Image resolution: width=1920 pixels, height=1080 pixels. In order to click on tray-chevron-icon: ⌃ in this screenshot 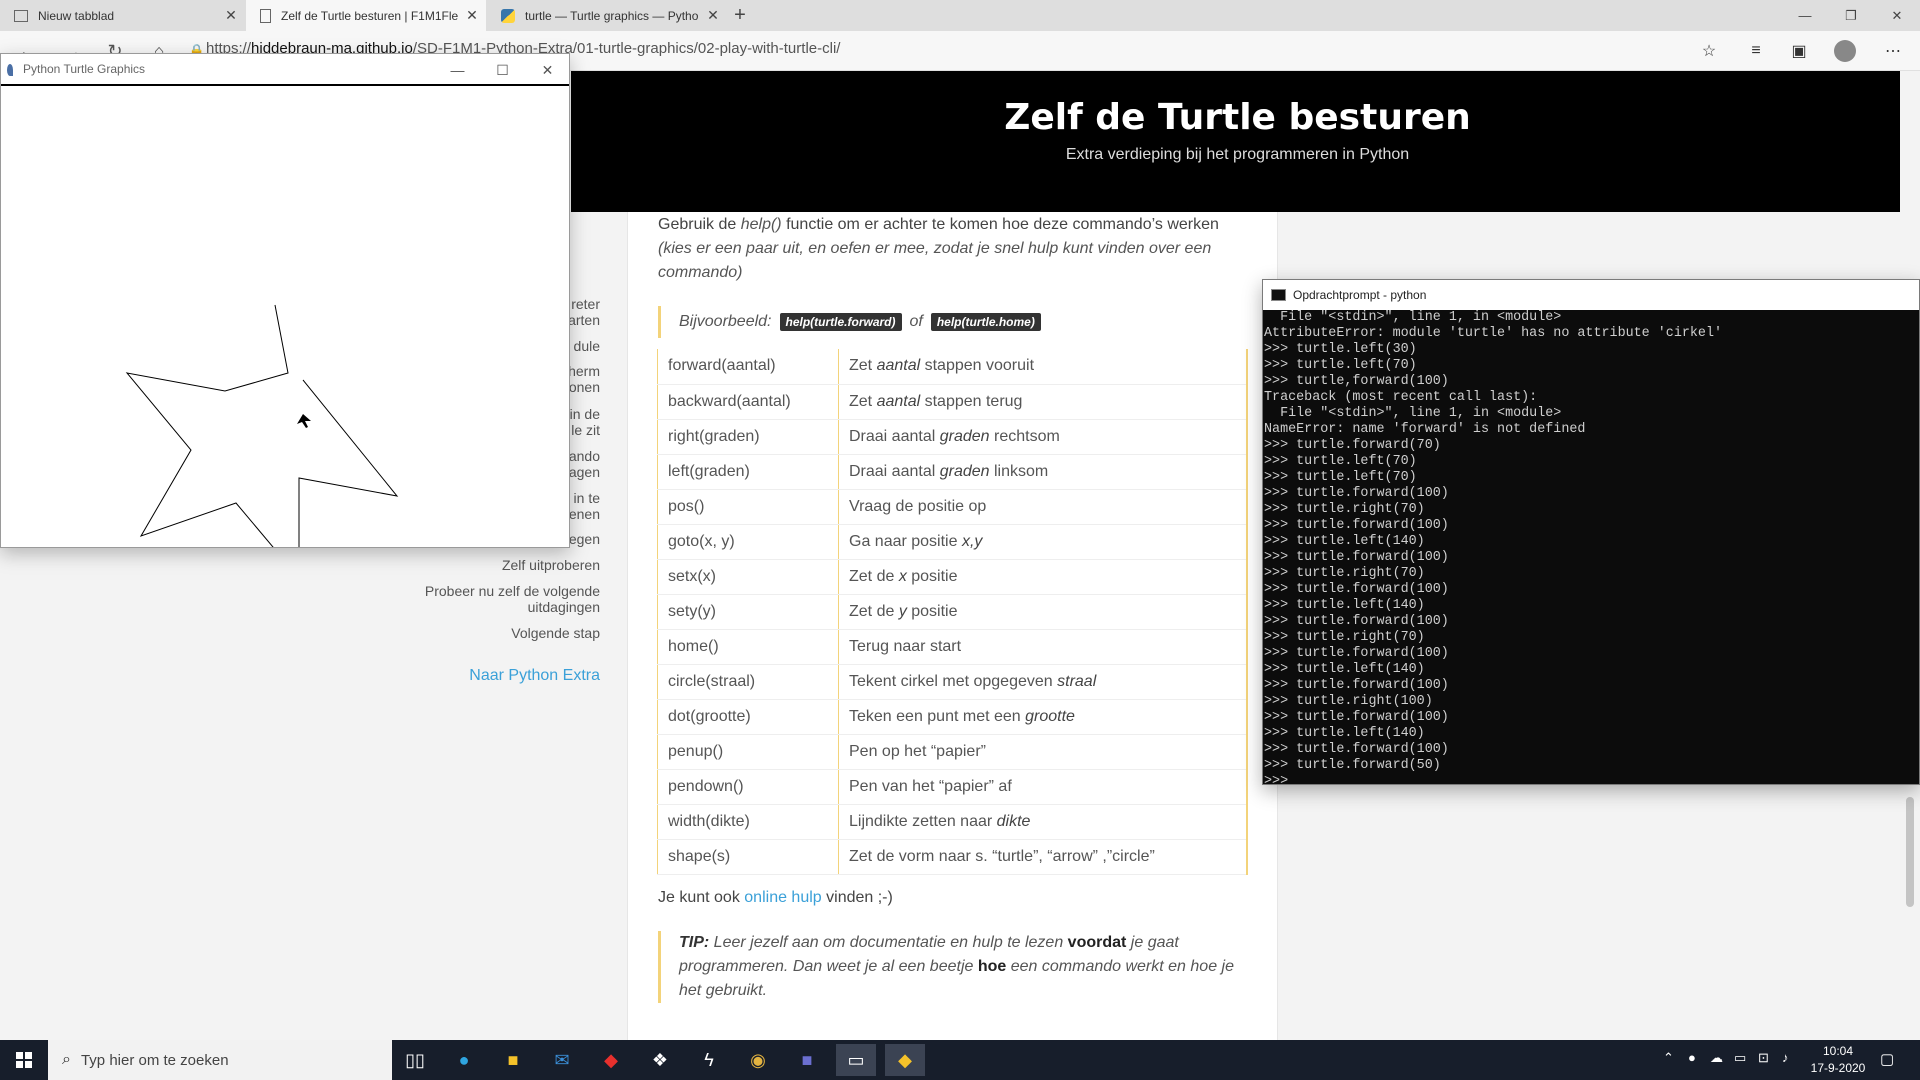, I will do `click(1668, 1058)`.